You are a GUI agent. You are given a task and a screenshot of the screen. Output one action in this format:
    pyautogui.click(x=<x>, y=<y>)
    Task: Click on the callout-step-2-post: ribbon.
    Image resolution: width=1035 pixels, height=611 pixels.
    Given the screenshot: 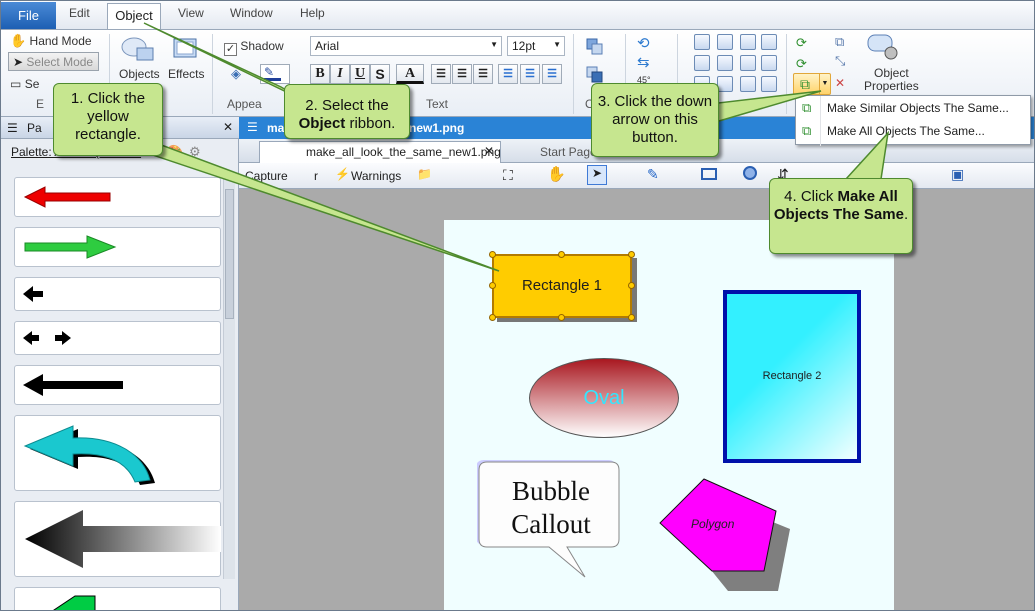 What is the action you would take?
    pyautogui.click(x=372, y=123)
    